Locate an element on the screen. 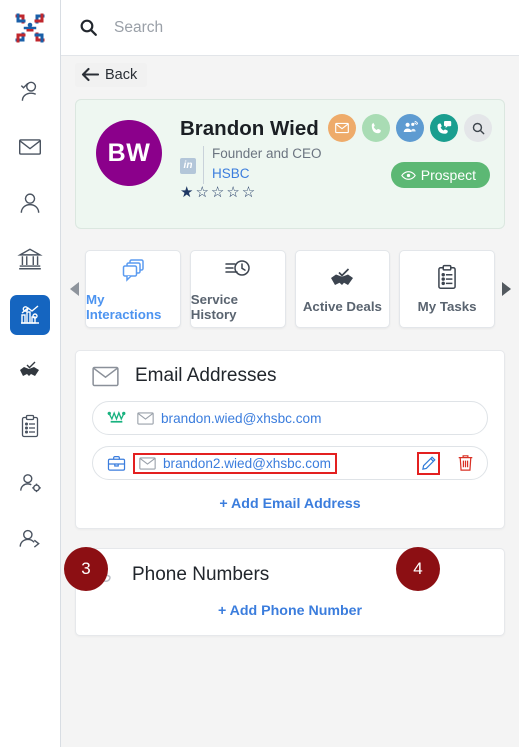 Image resolution: width=519 pixels, height=747 pixels. phone-chat-icon is located at coordinates (444, 127).